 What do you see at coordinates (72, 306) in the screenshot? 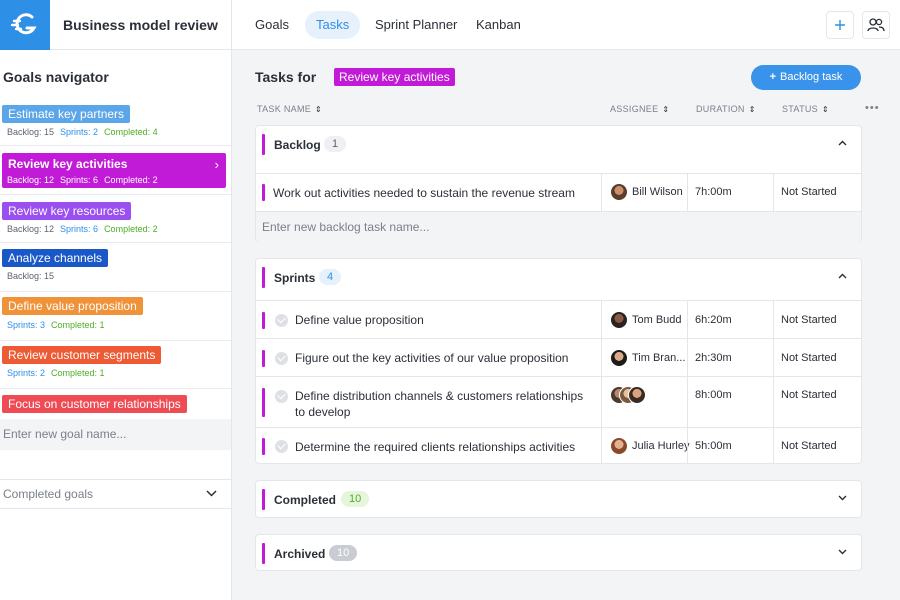
I see `goal-label: Define value proposition` at bounding box center [72, 306].